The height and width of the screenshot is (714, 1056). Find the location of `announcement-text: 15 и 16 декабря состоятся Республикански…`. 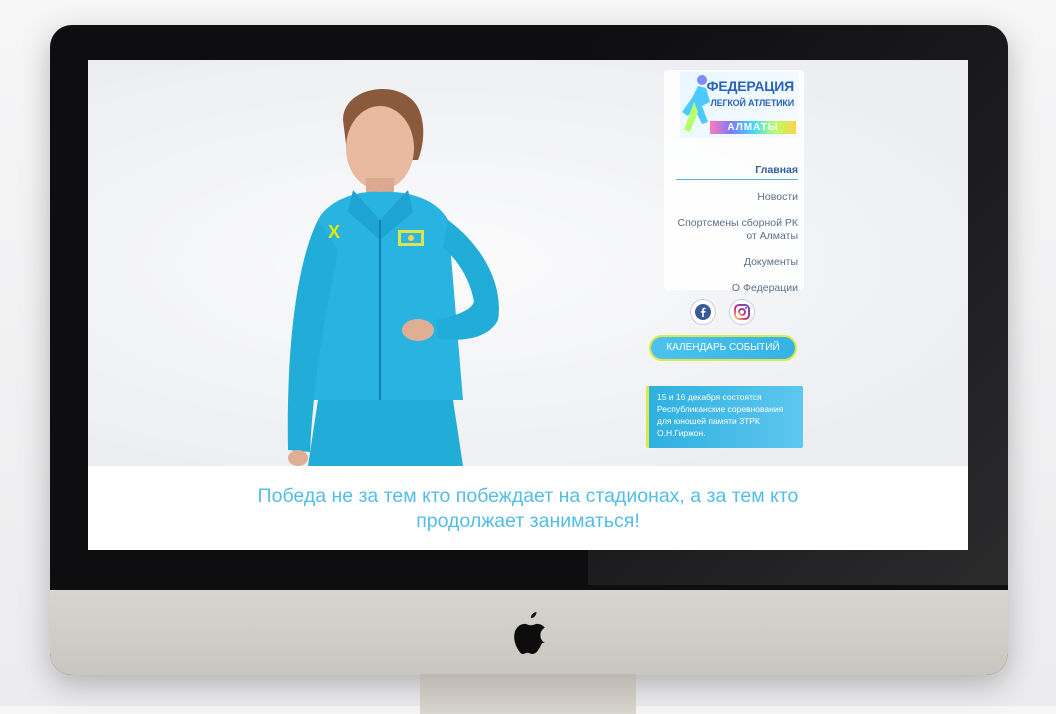

announcement-text: 15 и 16 декабря состоятся Республикански… is located at coordinates (720, 415).